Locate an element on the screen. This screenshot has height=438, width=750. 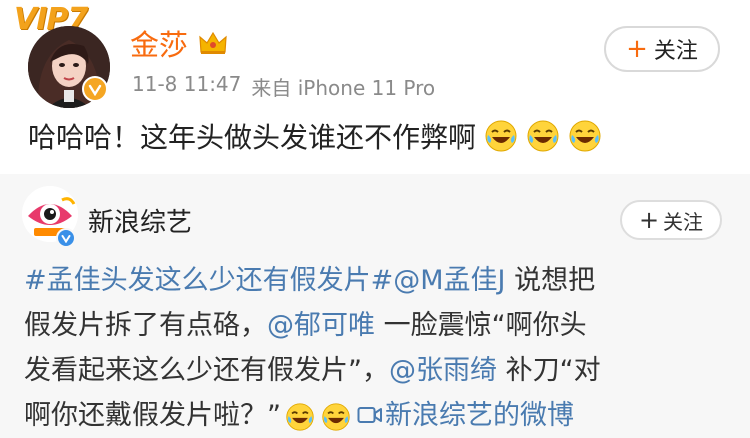
post-meta: 11-8 11:47 来自 iPhone 11 Pro is located at coordinates (283, 86).